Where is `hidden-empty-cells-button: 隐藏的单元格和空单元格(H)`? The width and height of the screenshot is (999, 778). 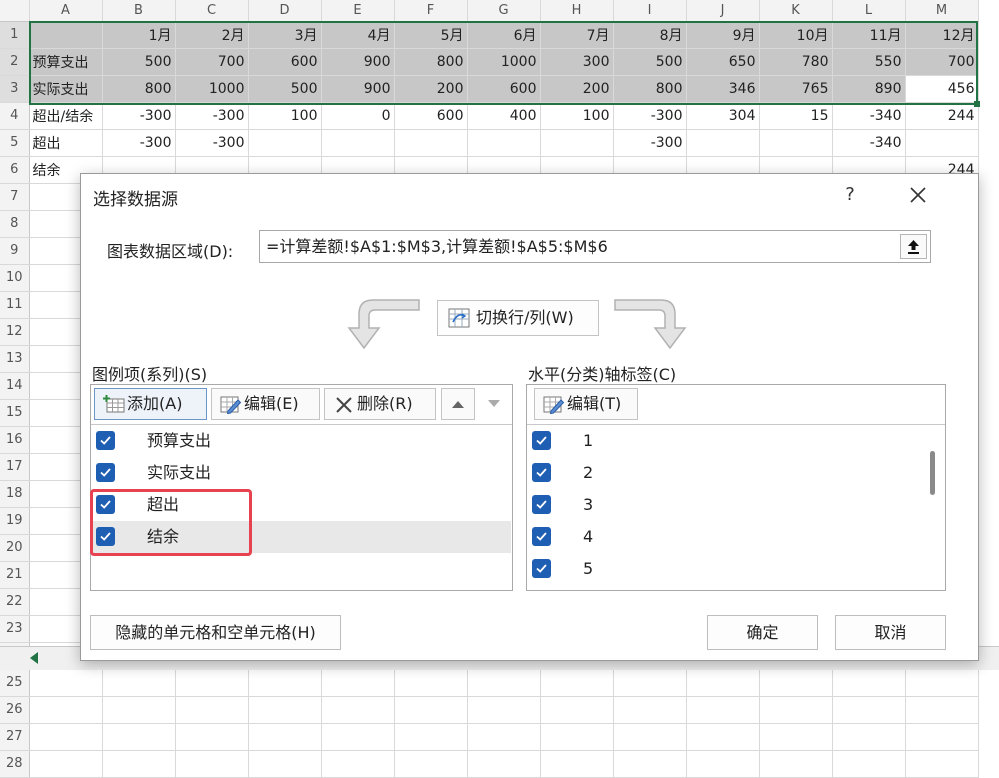
hidden-empty-cells-button: 隐藏的单元格和空单元格(H) is located at coordinates (215, 632).